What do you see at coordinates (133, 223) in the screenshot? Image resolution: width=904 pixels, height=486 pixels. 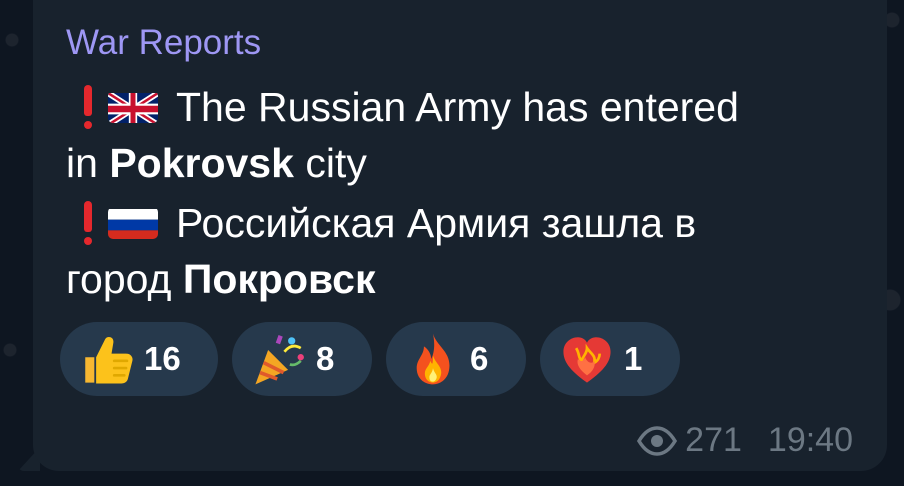 I see `russia-flag-icon` at bounding box center [133, 223].